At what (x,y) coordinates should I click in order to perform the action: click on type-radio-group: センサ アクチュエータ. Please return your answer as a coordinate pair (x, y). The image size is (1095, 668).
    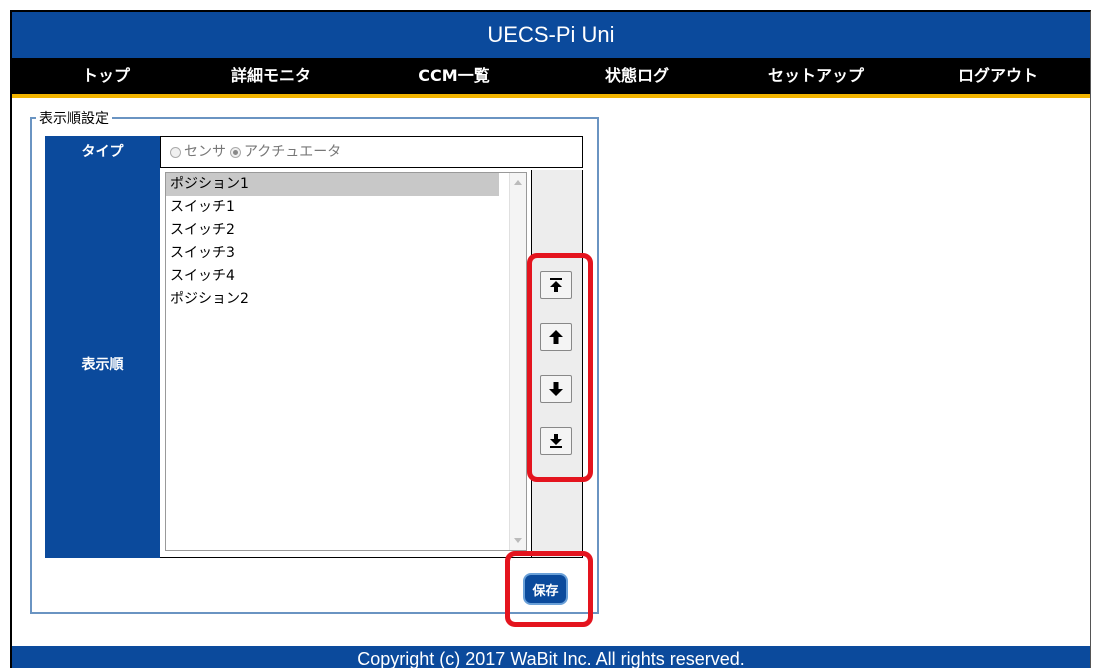
    Looking at the image, I should click on (255, 152).